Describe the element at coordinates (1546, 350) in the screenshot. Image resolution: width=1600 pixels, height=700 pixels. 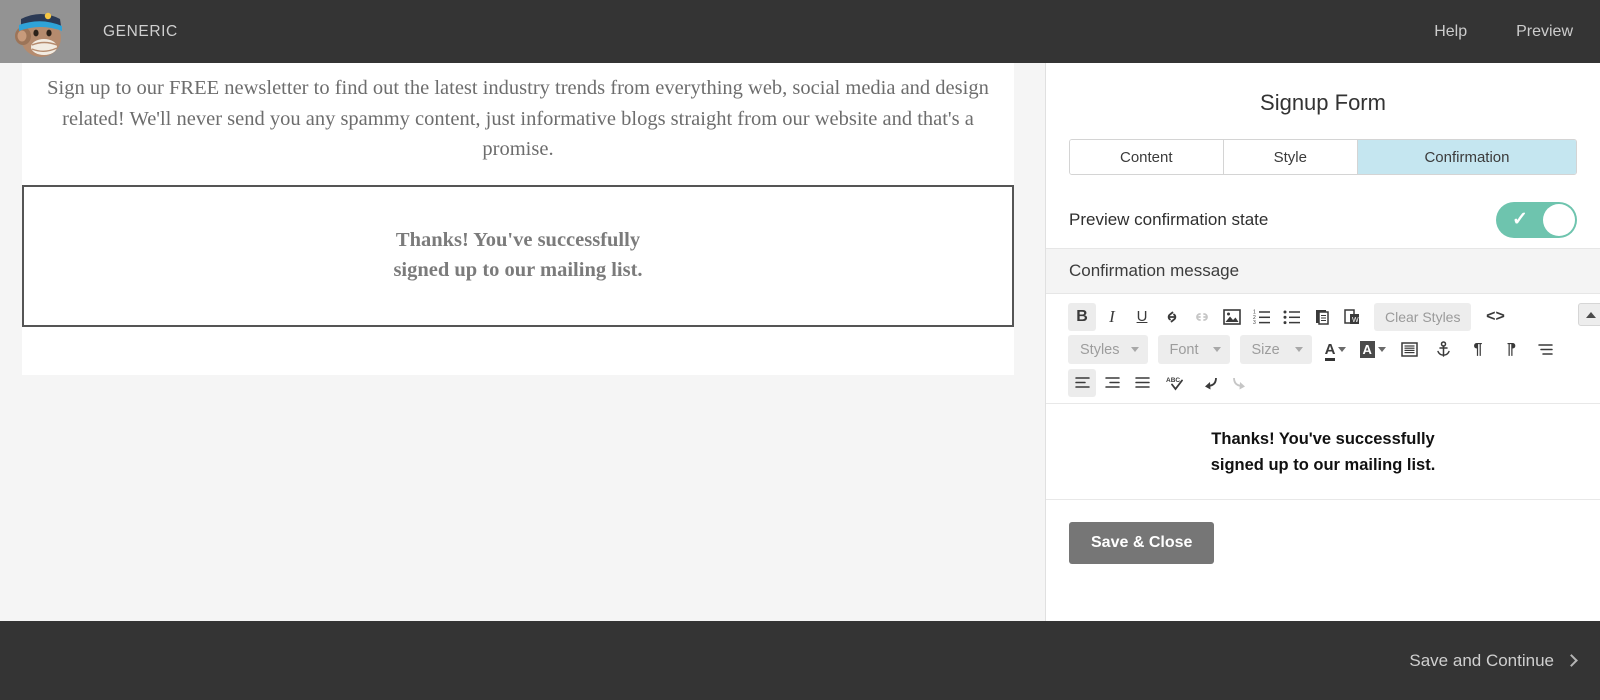
I see `line-height-icon` at that location.